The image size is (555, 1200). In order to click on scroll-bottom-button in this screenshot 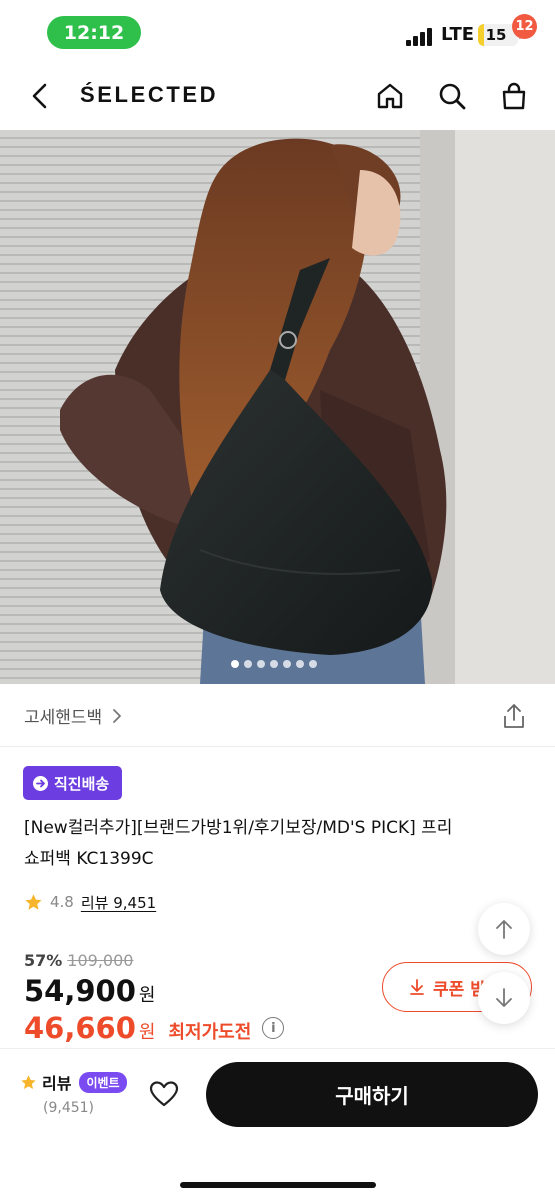, I will do `click(504, 998)`.